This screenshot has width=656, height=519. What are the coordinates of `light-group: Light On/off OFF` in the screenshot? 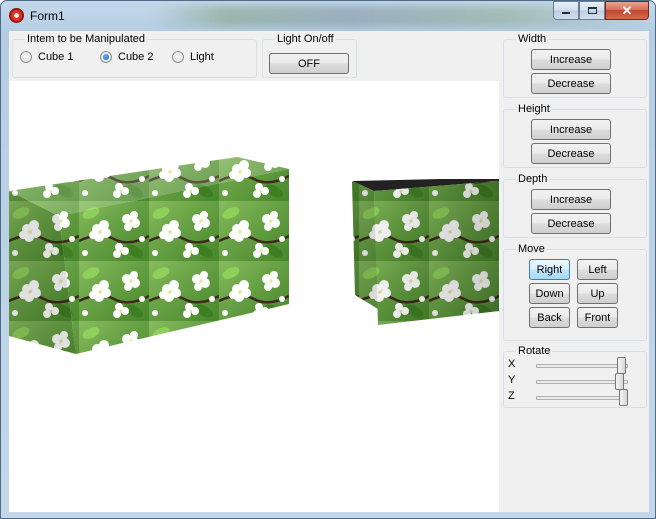 It's located at (309, 55).